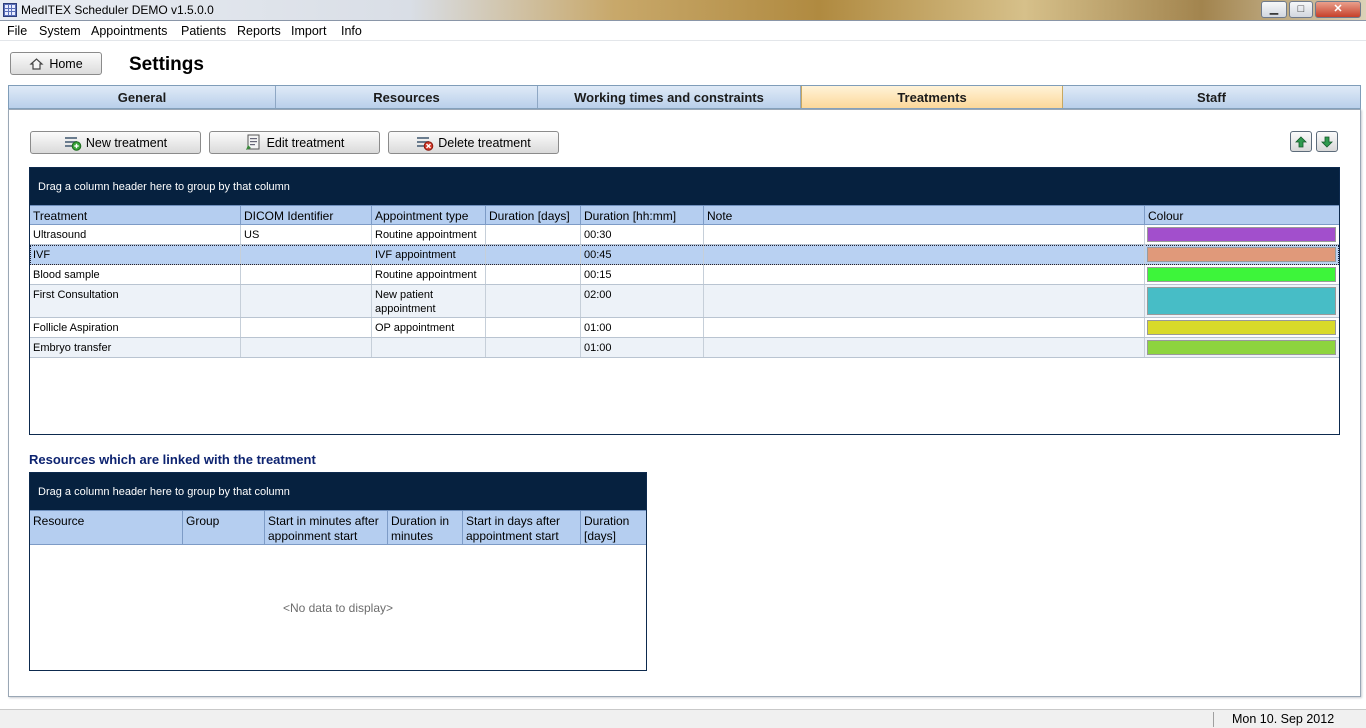 The image size is (1366, 728). I want to click on home-label: Home, so click(66, 63).